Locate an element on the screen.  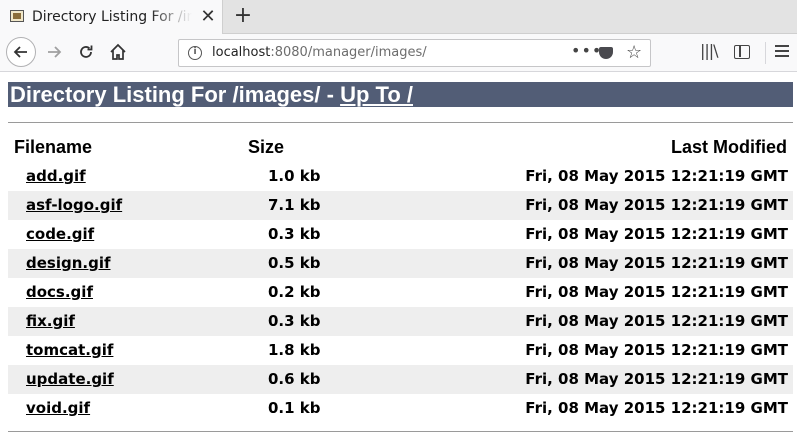
forward-button is located at coordinates (54, 52).